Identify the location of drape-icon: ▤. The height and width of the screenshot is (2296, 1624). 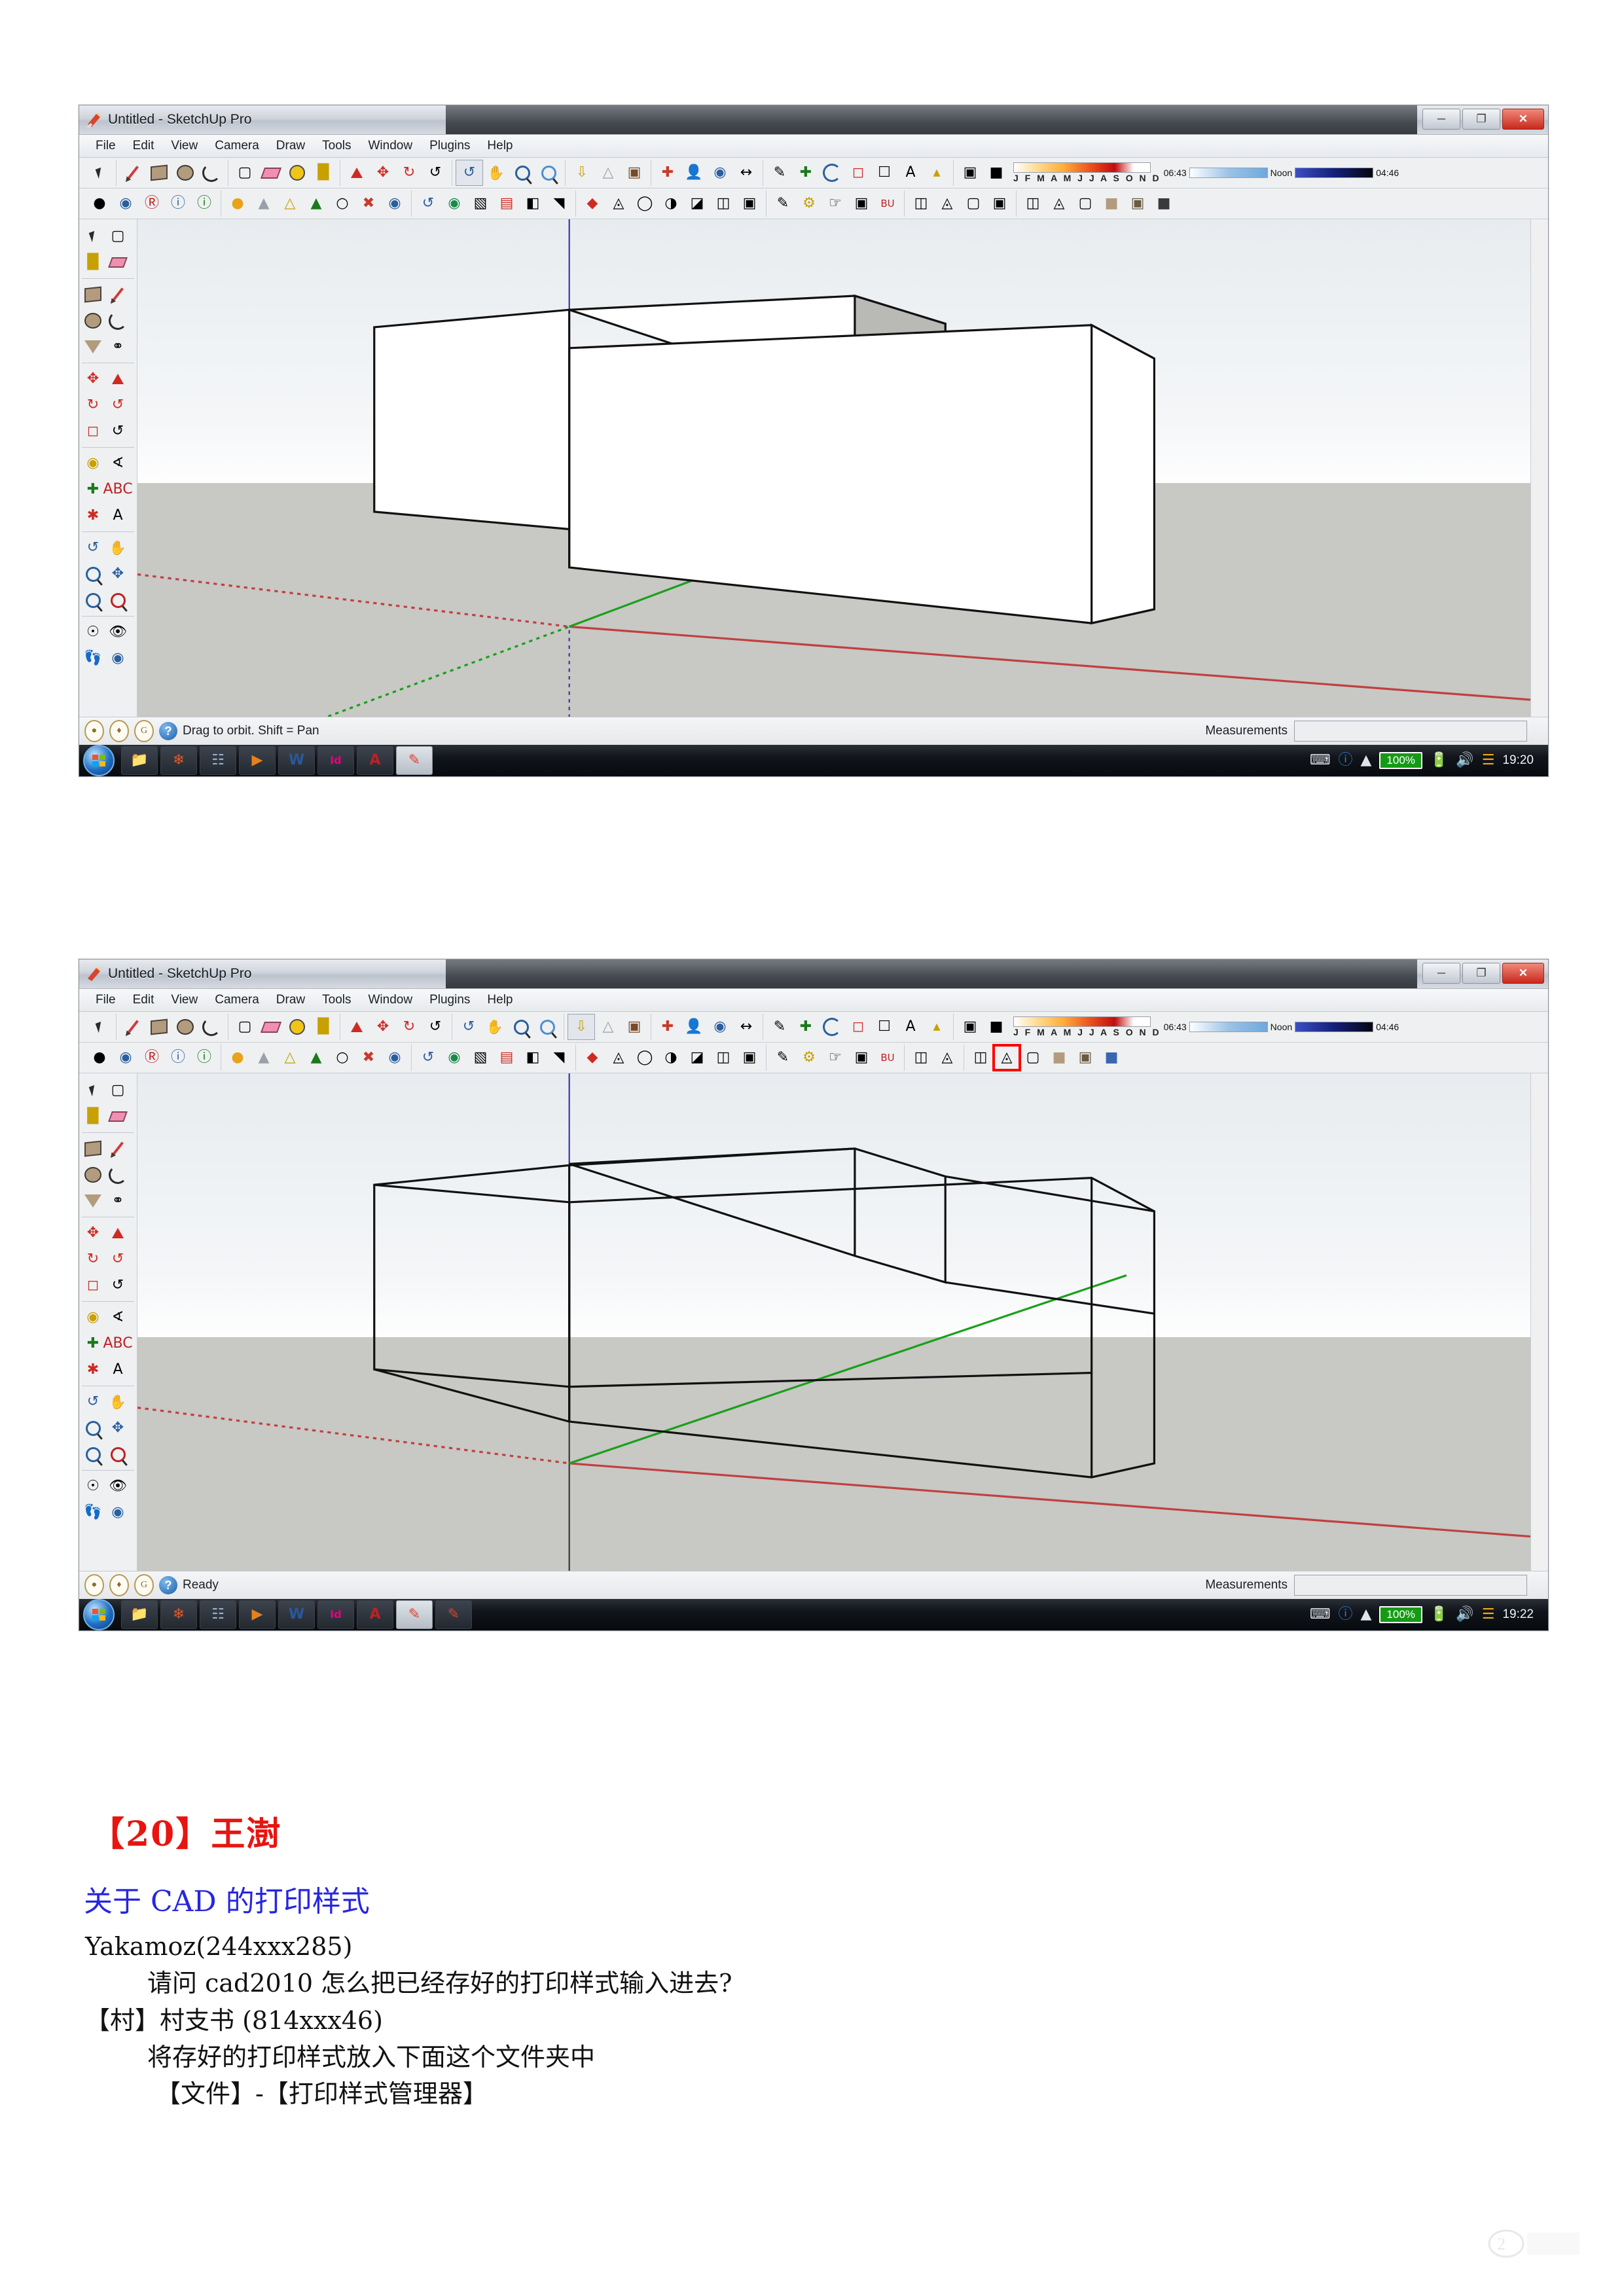
(507, 1057).